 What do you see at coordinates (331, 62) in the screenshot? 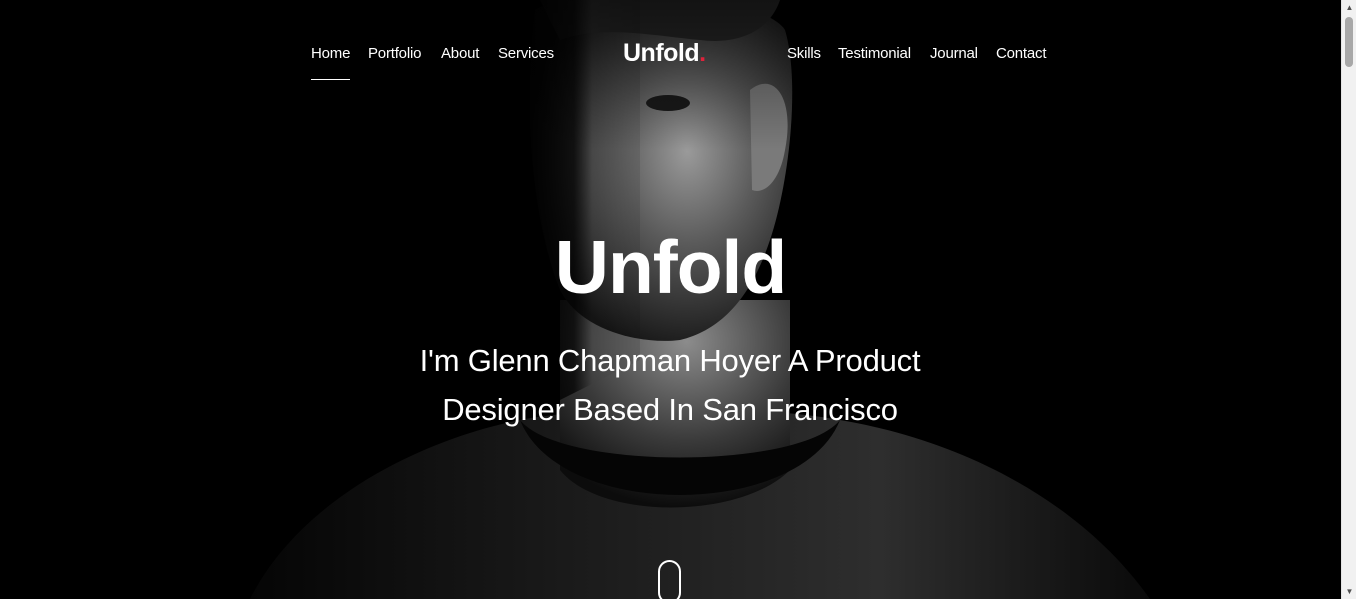
I see `nav-item-home: Home` at bounding box center [331, 62].